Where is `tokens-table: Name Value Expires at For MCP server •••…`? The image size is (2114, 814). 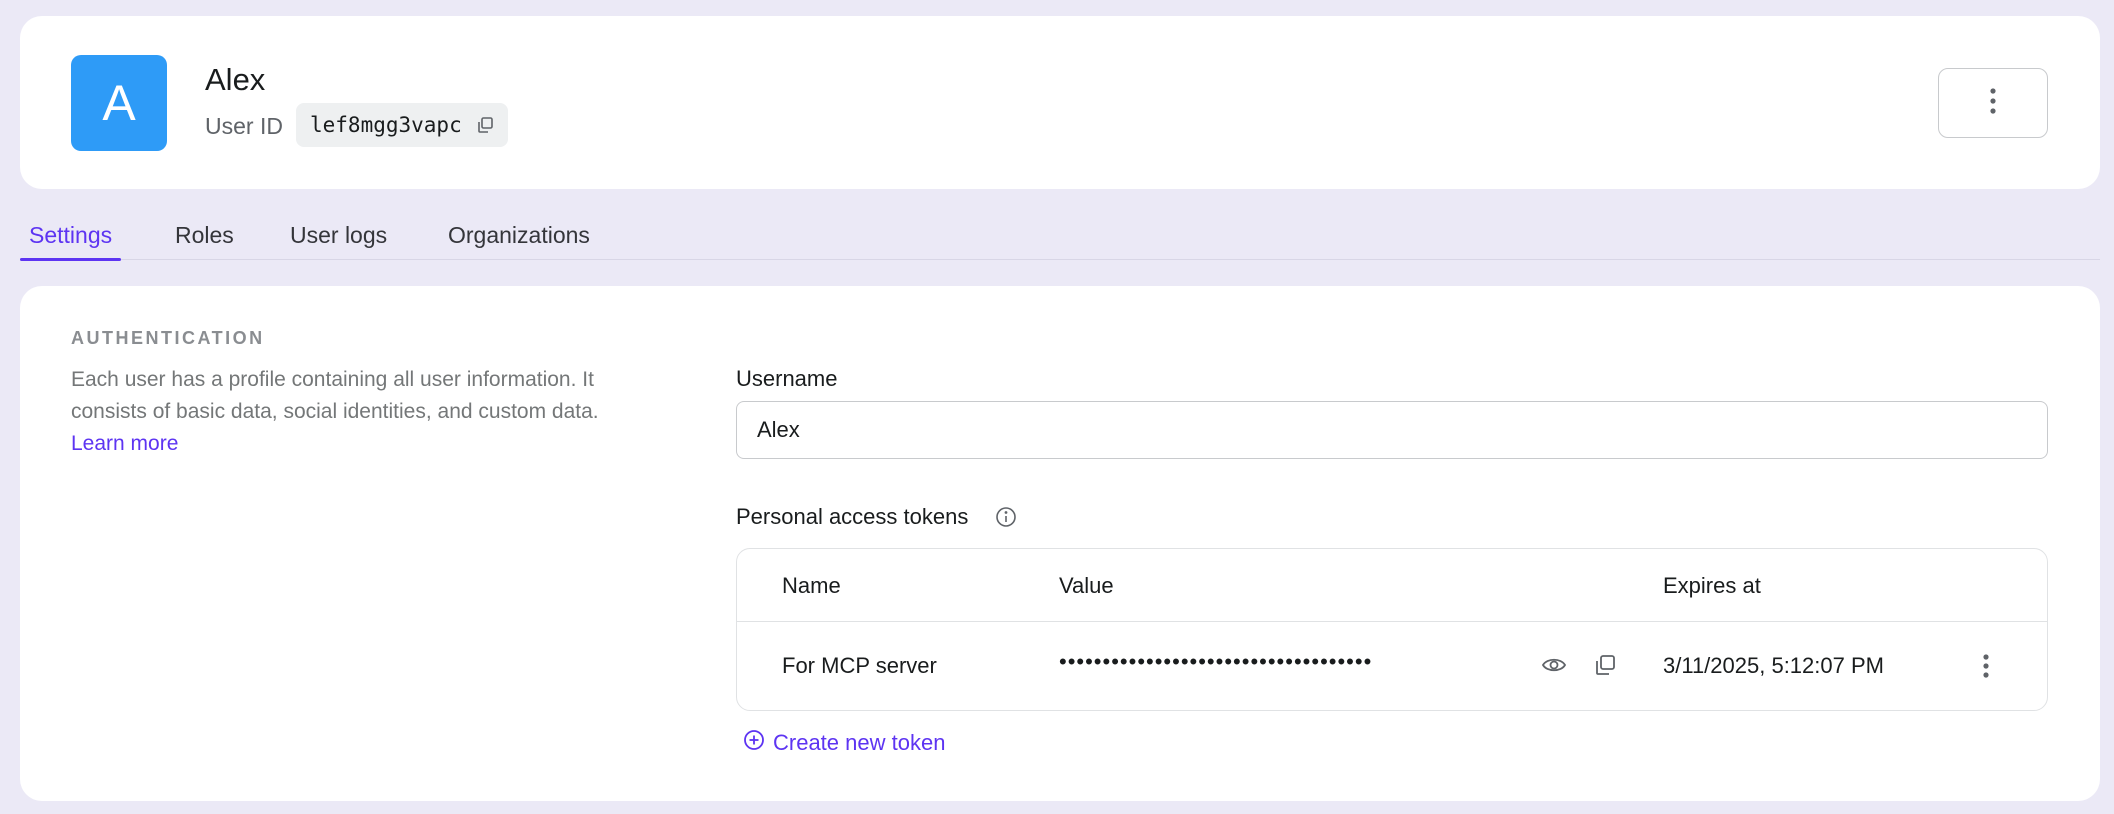 tokens-table: Name Value Expires at For MCP server •••… is located at coordinates (1392, 629).